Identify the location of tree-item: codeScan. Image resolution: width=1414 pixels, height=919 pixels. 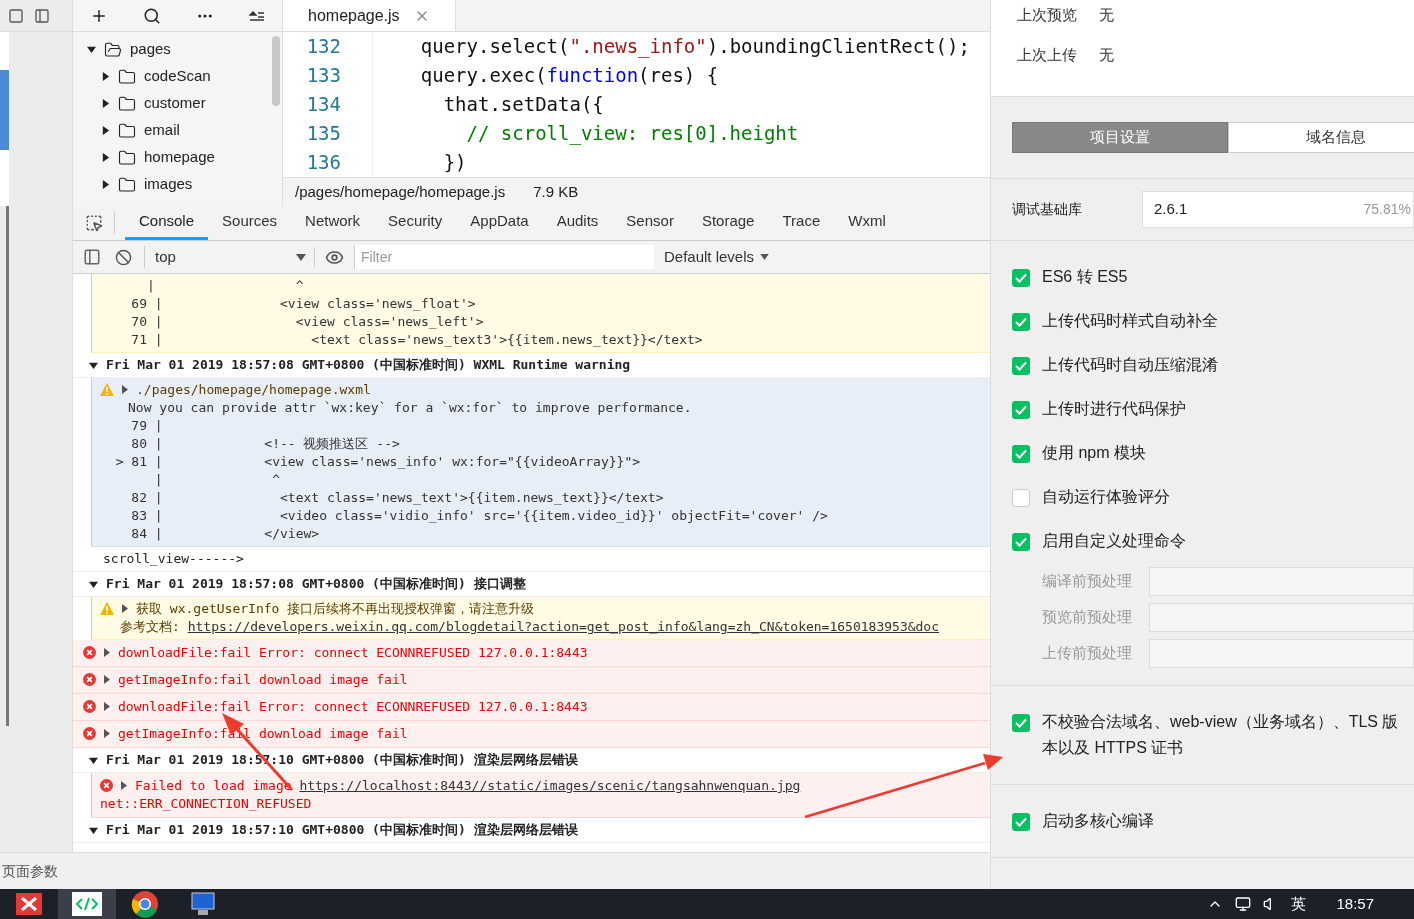
(177, 76).